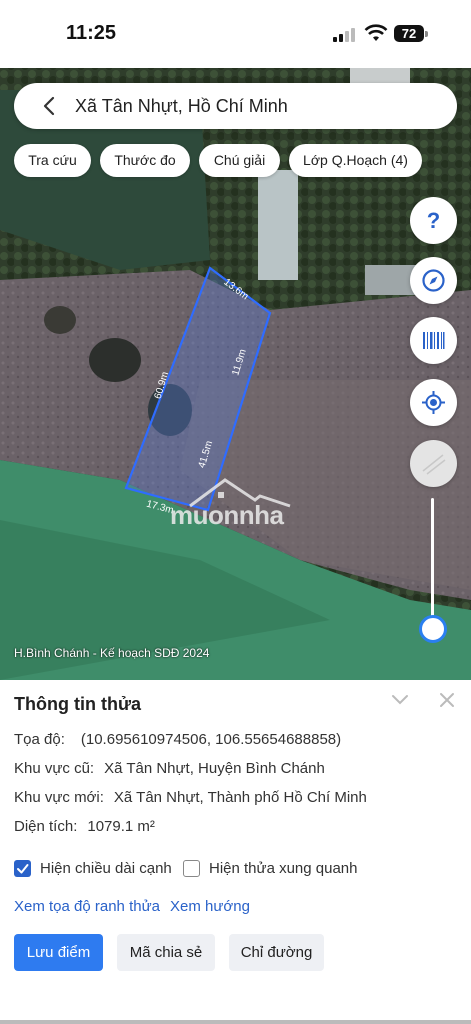 The image size is (471, 1024). What do you see at coordinates (52, 160) in the screenshot?
I see `chip-lookup: Tra cứu` at bounding box center [52, 160].